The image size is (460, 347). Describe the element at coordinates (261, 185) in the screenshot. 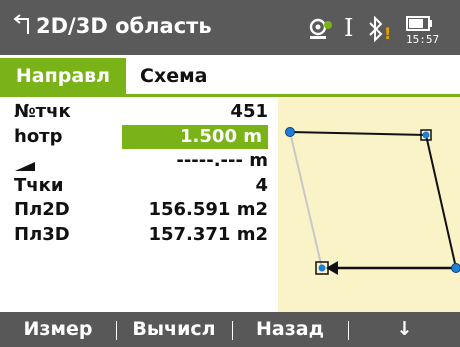

I see `points-count-value: 4` at that location.